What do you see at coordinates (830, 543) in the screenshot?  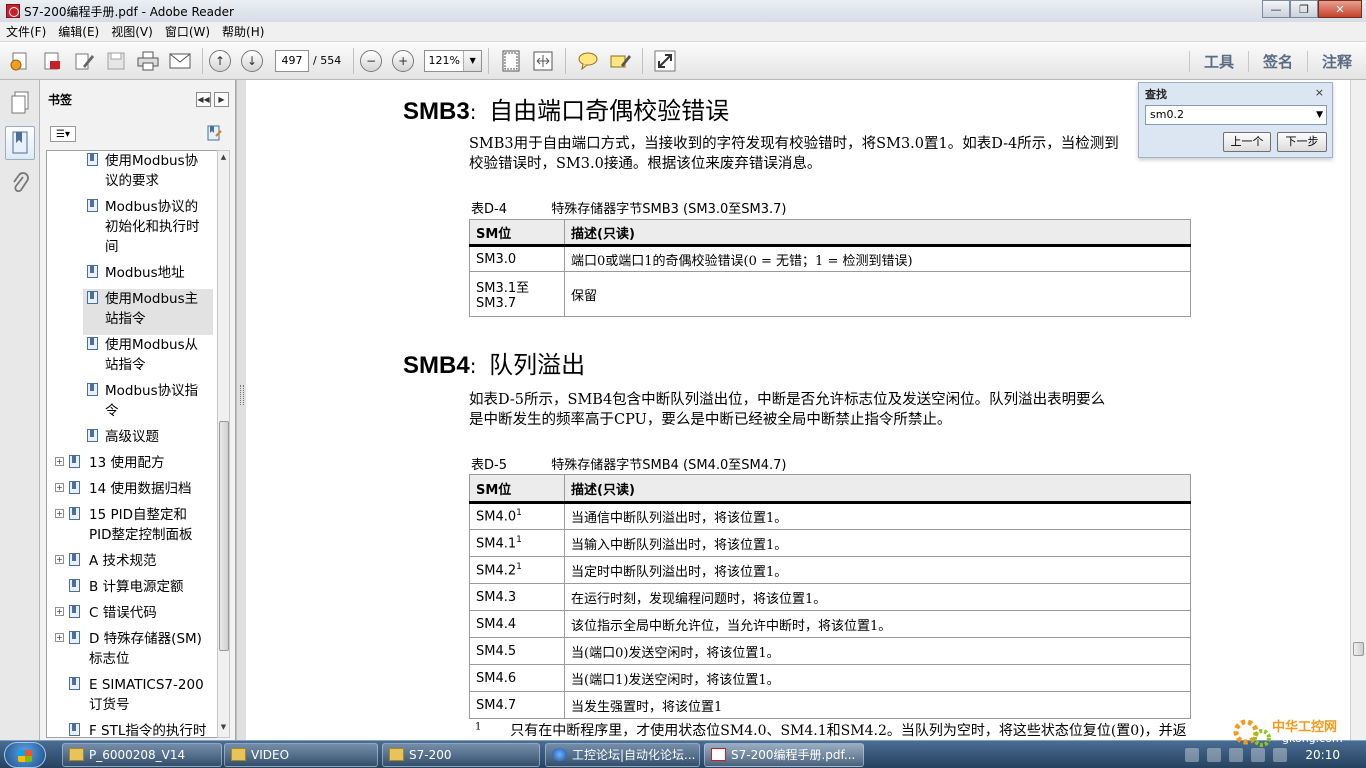 I see `table-row: SM4.11 当输入中断队列溢出时，将该位置1。` at bounding box center [830, 543].